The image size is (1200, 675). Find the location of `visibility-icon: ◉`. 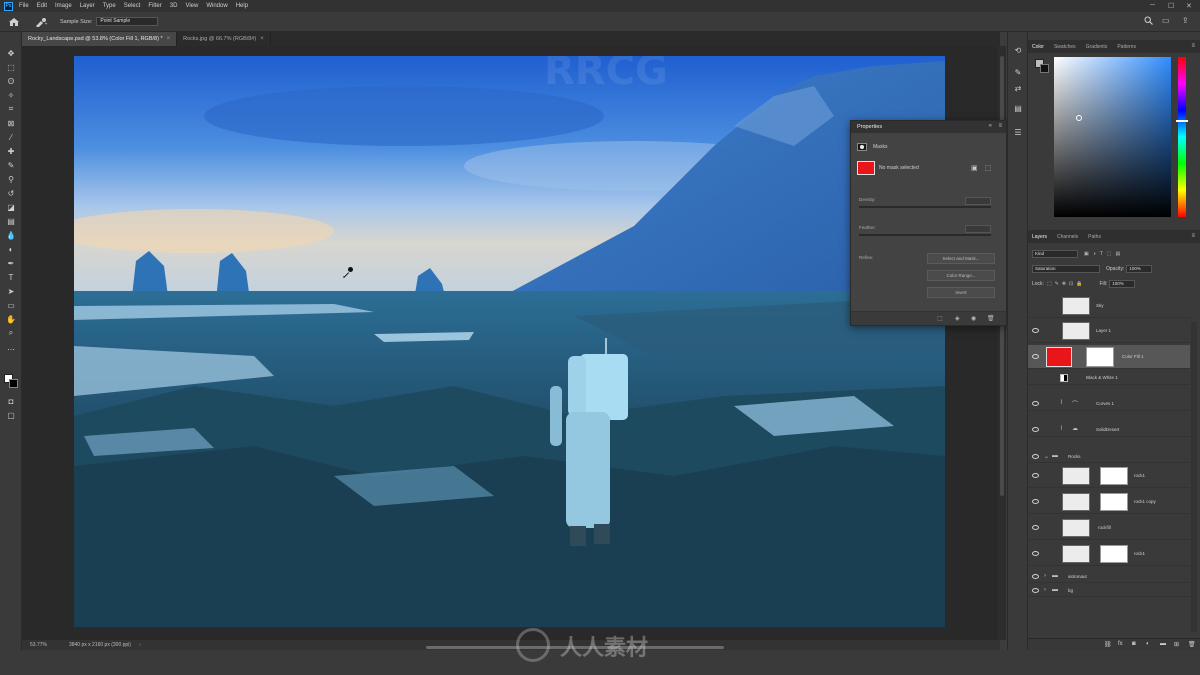

visibility-icon: ◉ is located at coordinates (973, 318).